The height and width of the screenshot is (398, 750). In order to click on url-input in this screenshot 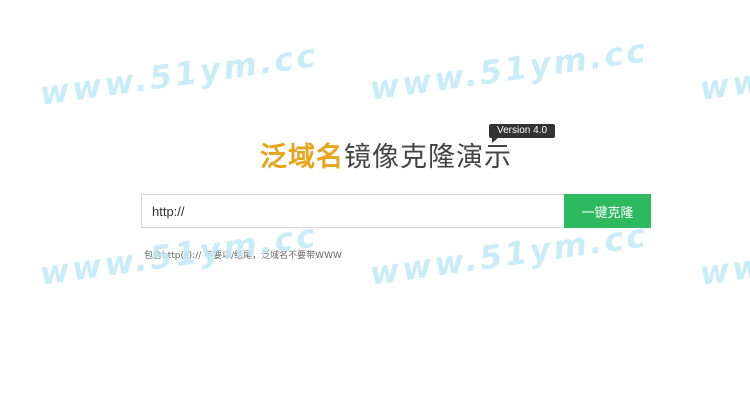, I will do `click(352, 211)`.